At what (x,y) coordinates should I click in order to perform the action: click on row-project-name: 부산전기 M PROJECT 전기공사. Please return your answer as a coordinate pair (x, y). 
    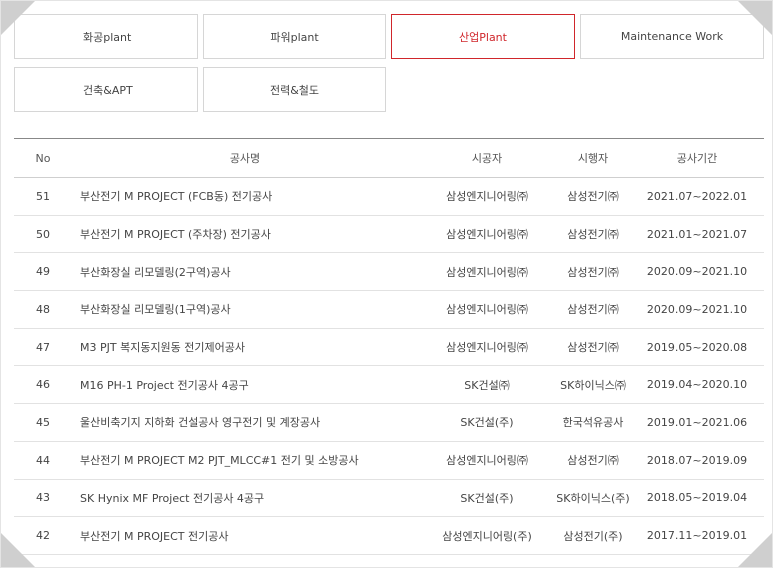
    Looking at the image, I should click on (154, 536).